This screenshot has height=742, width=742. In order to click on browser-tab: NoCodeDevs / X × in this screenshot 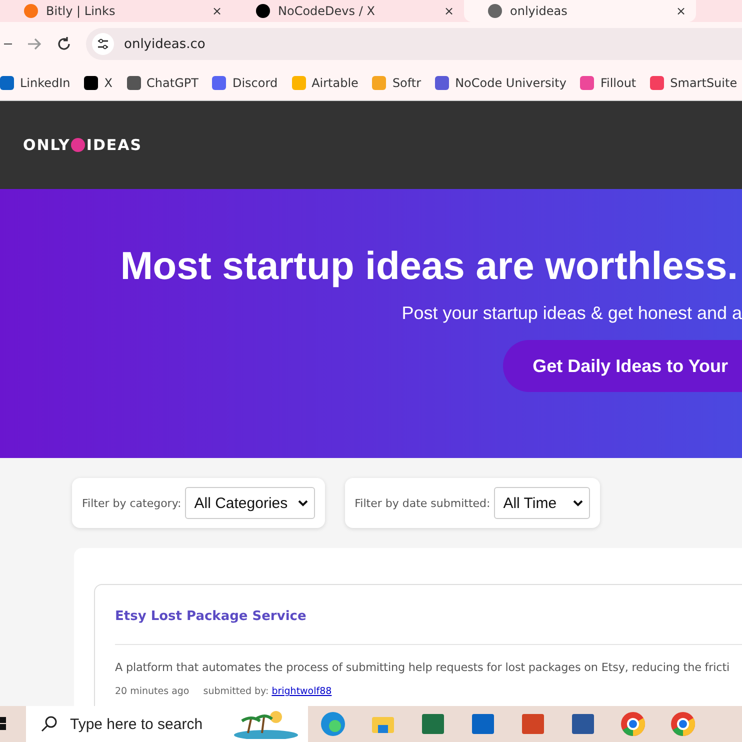, I will do `click(348, 11)`.